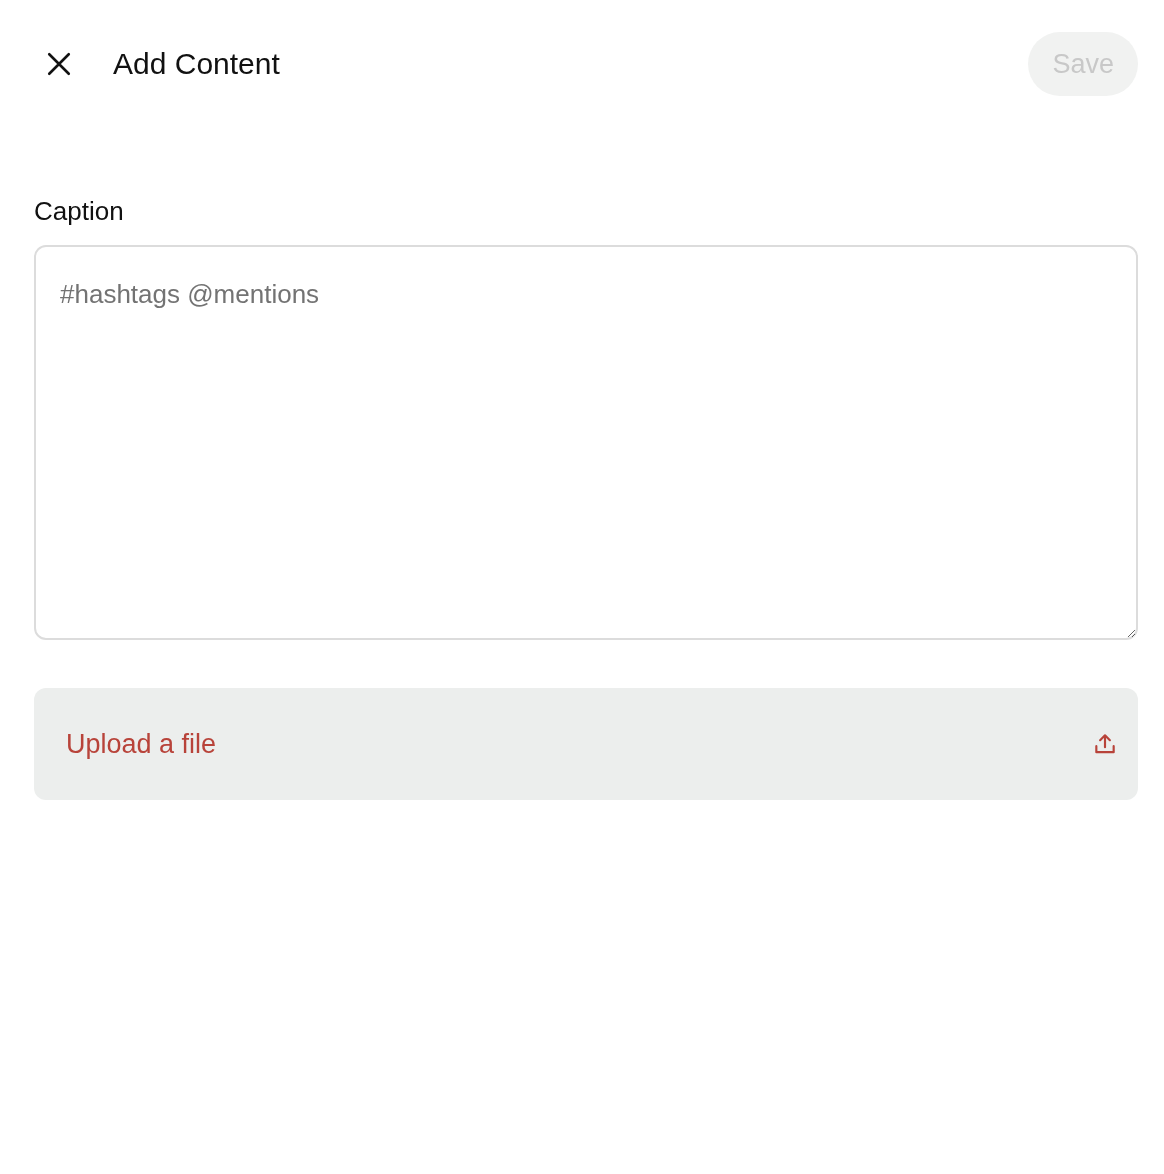  Describe the element at coordinates (586, 744) in the screenshot. I see `upload-button: Upload a file` at that location.